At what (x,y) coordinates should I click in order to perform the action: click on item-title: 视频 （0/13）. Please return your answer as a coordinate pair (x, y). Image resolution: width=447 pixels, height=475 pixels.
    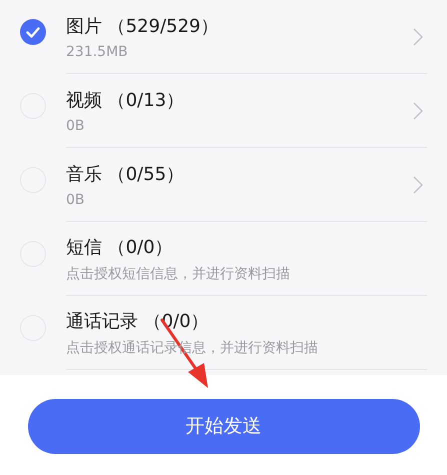
    Looking at the image, I should click on (126, 100).